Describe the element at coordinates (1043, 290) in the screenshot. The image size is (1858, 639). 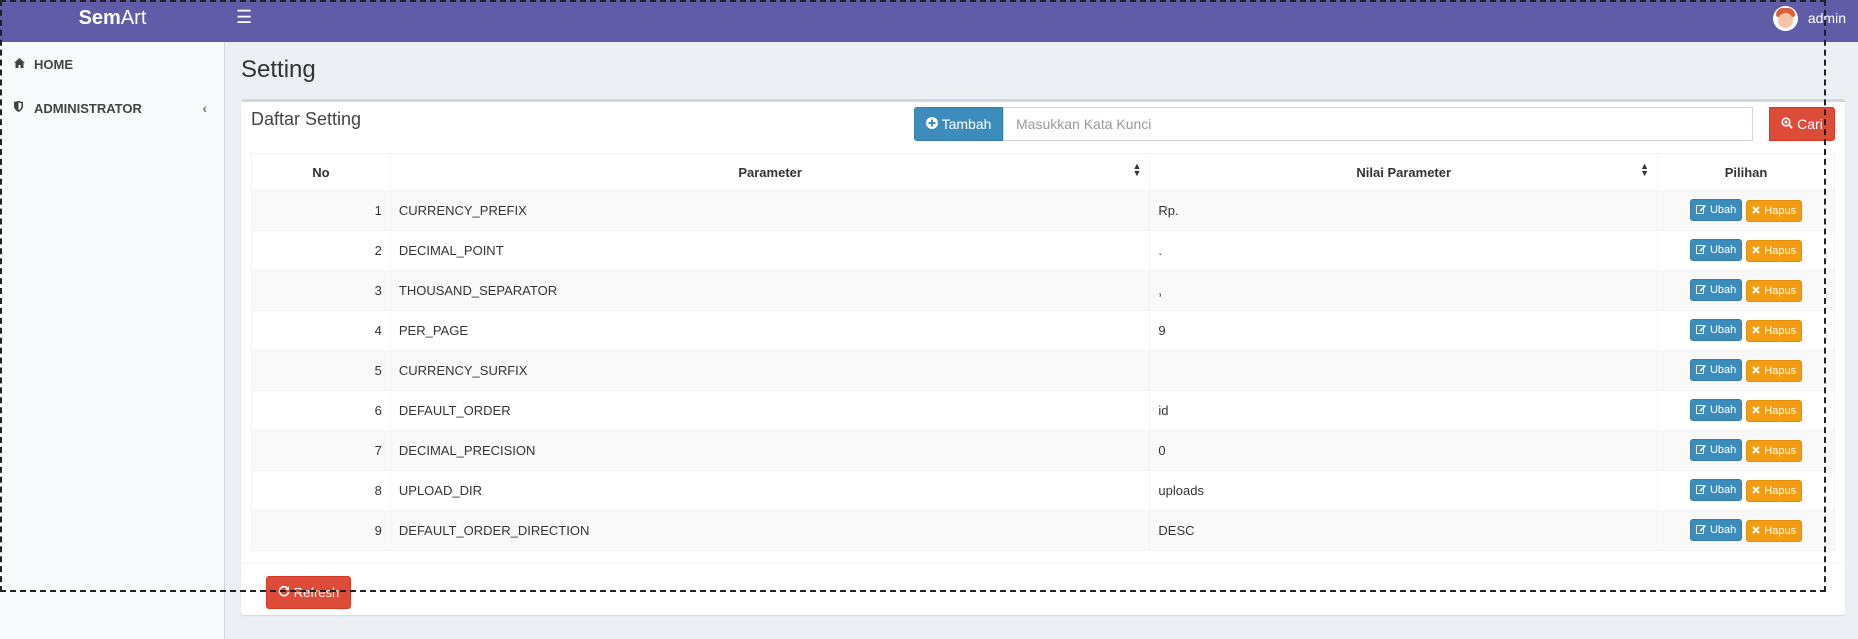
I see `table-row: 3 THOUSAND_SEPARATOR, Ubah Hapus` at that location.